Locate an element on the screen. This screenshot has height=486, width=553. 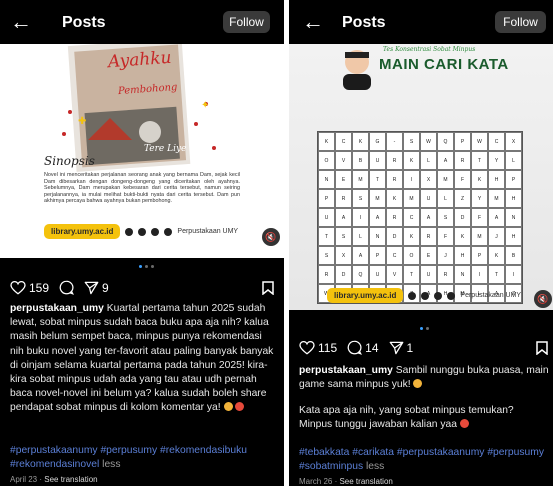
share-action: 1 is located at coordinates (401, 348).